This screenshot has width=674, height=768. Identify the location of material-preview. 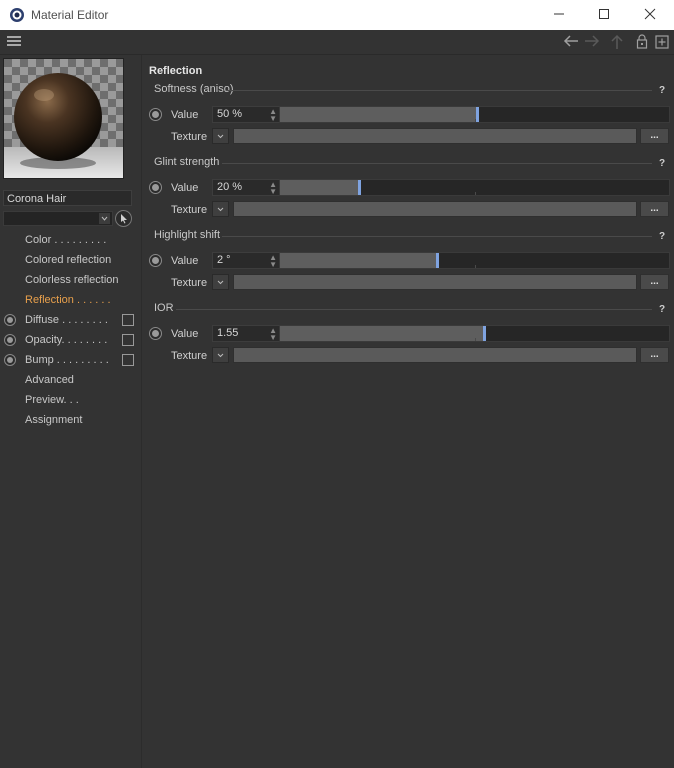
(63, 118).